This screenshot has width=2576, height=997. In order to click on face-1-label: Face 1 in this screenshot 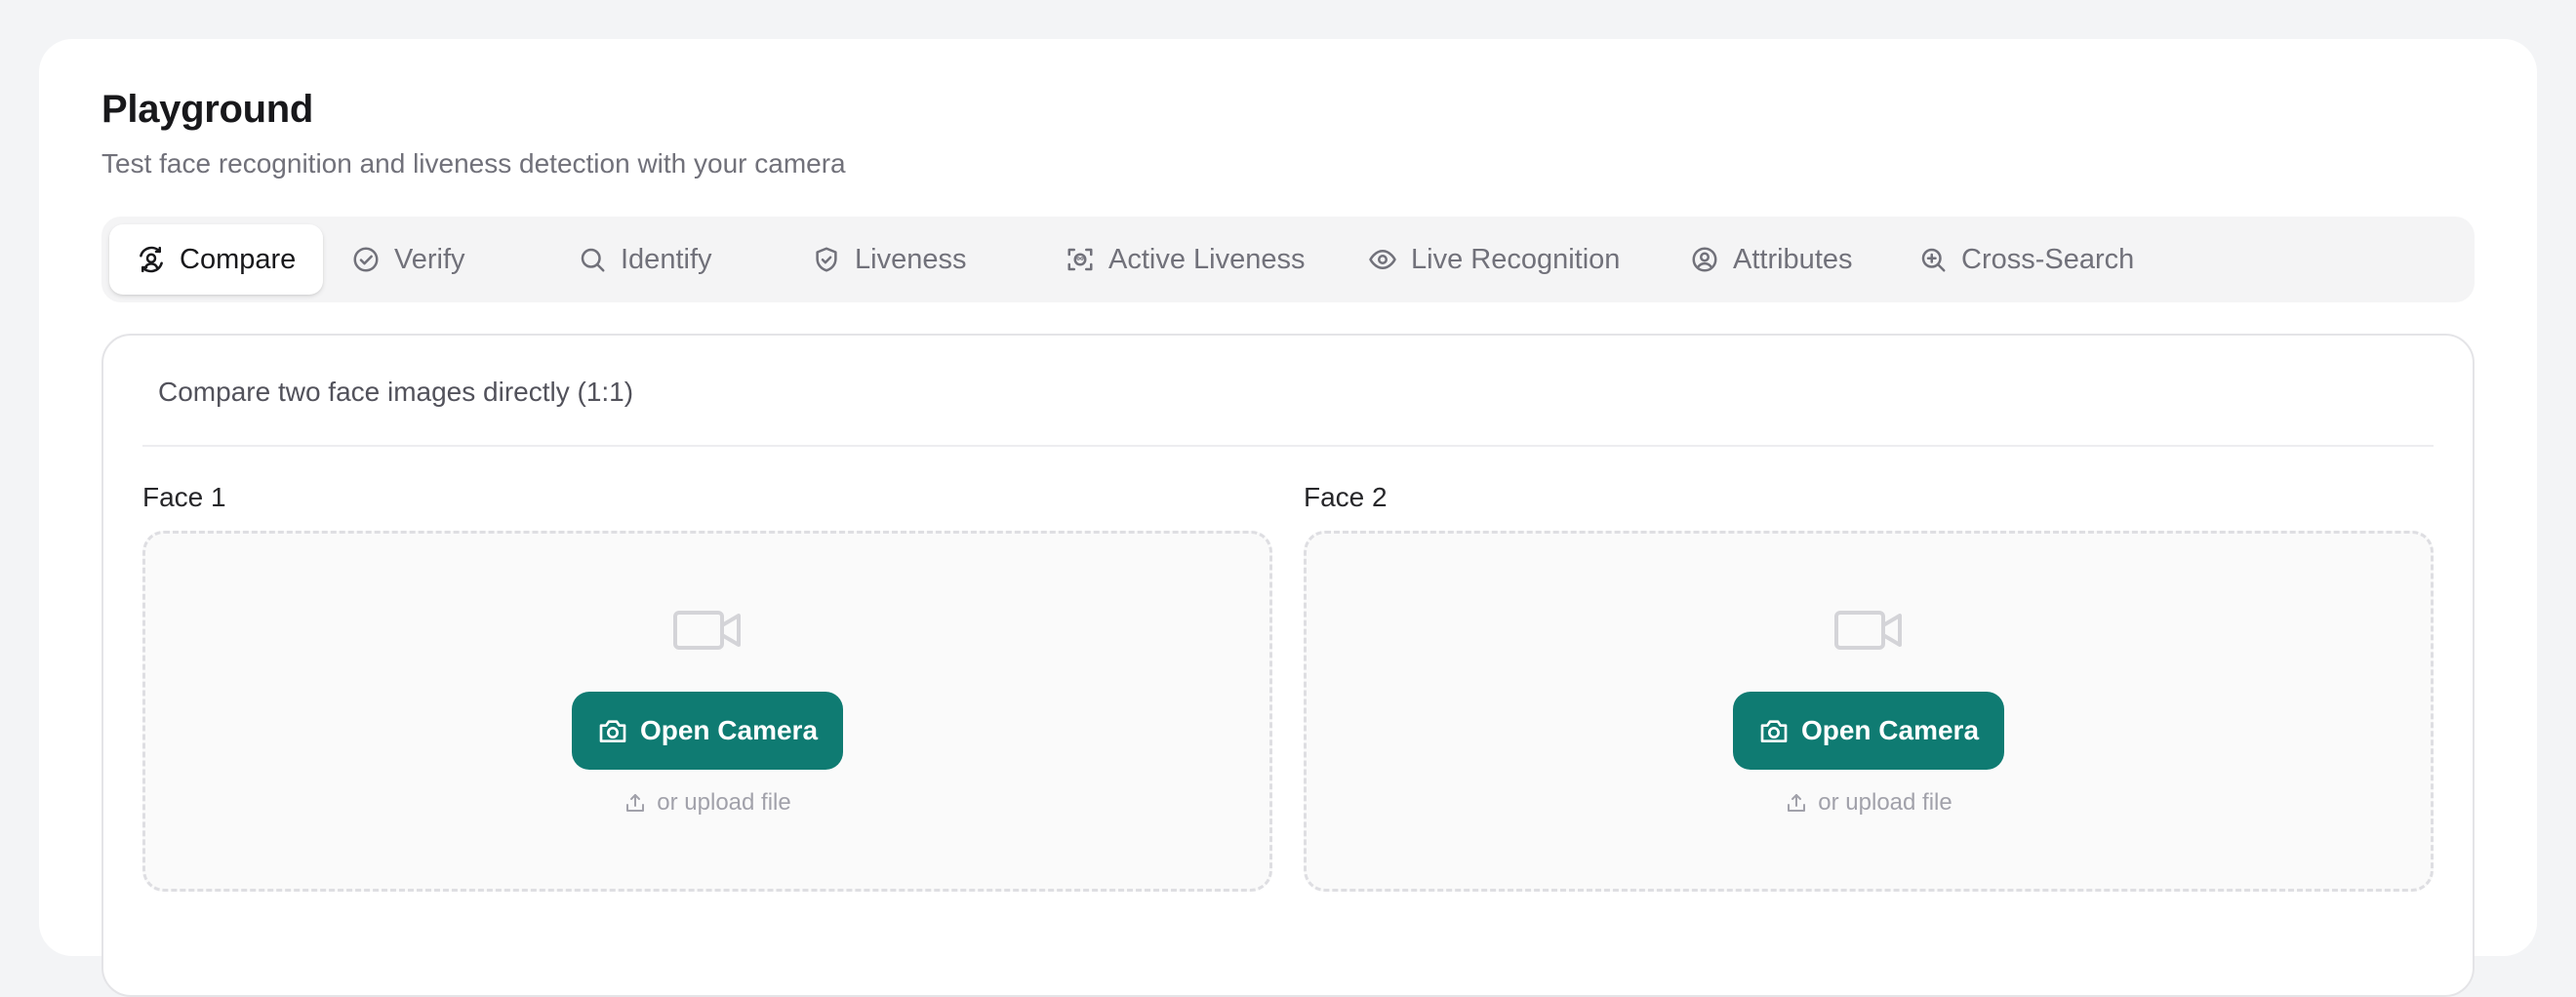, I will do `click(184, 497)`.